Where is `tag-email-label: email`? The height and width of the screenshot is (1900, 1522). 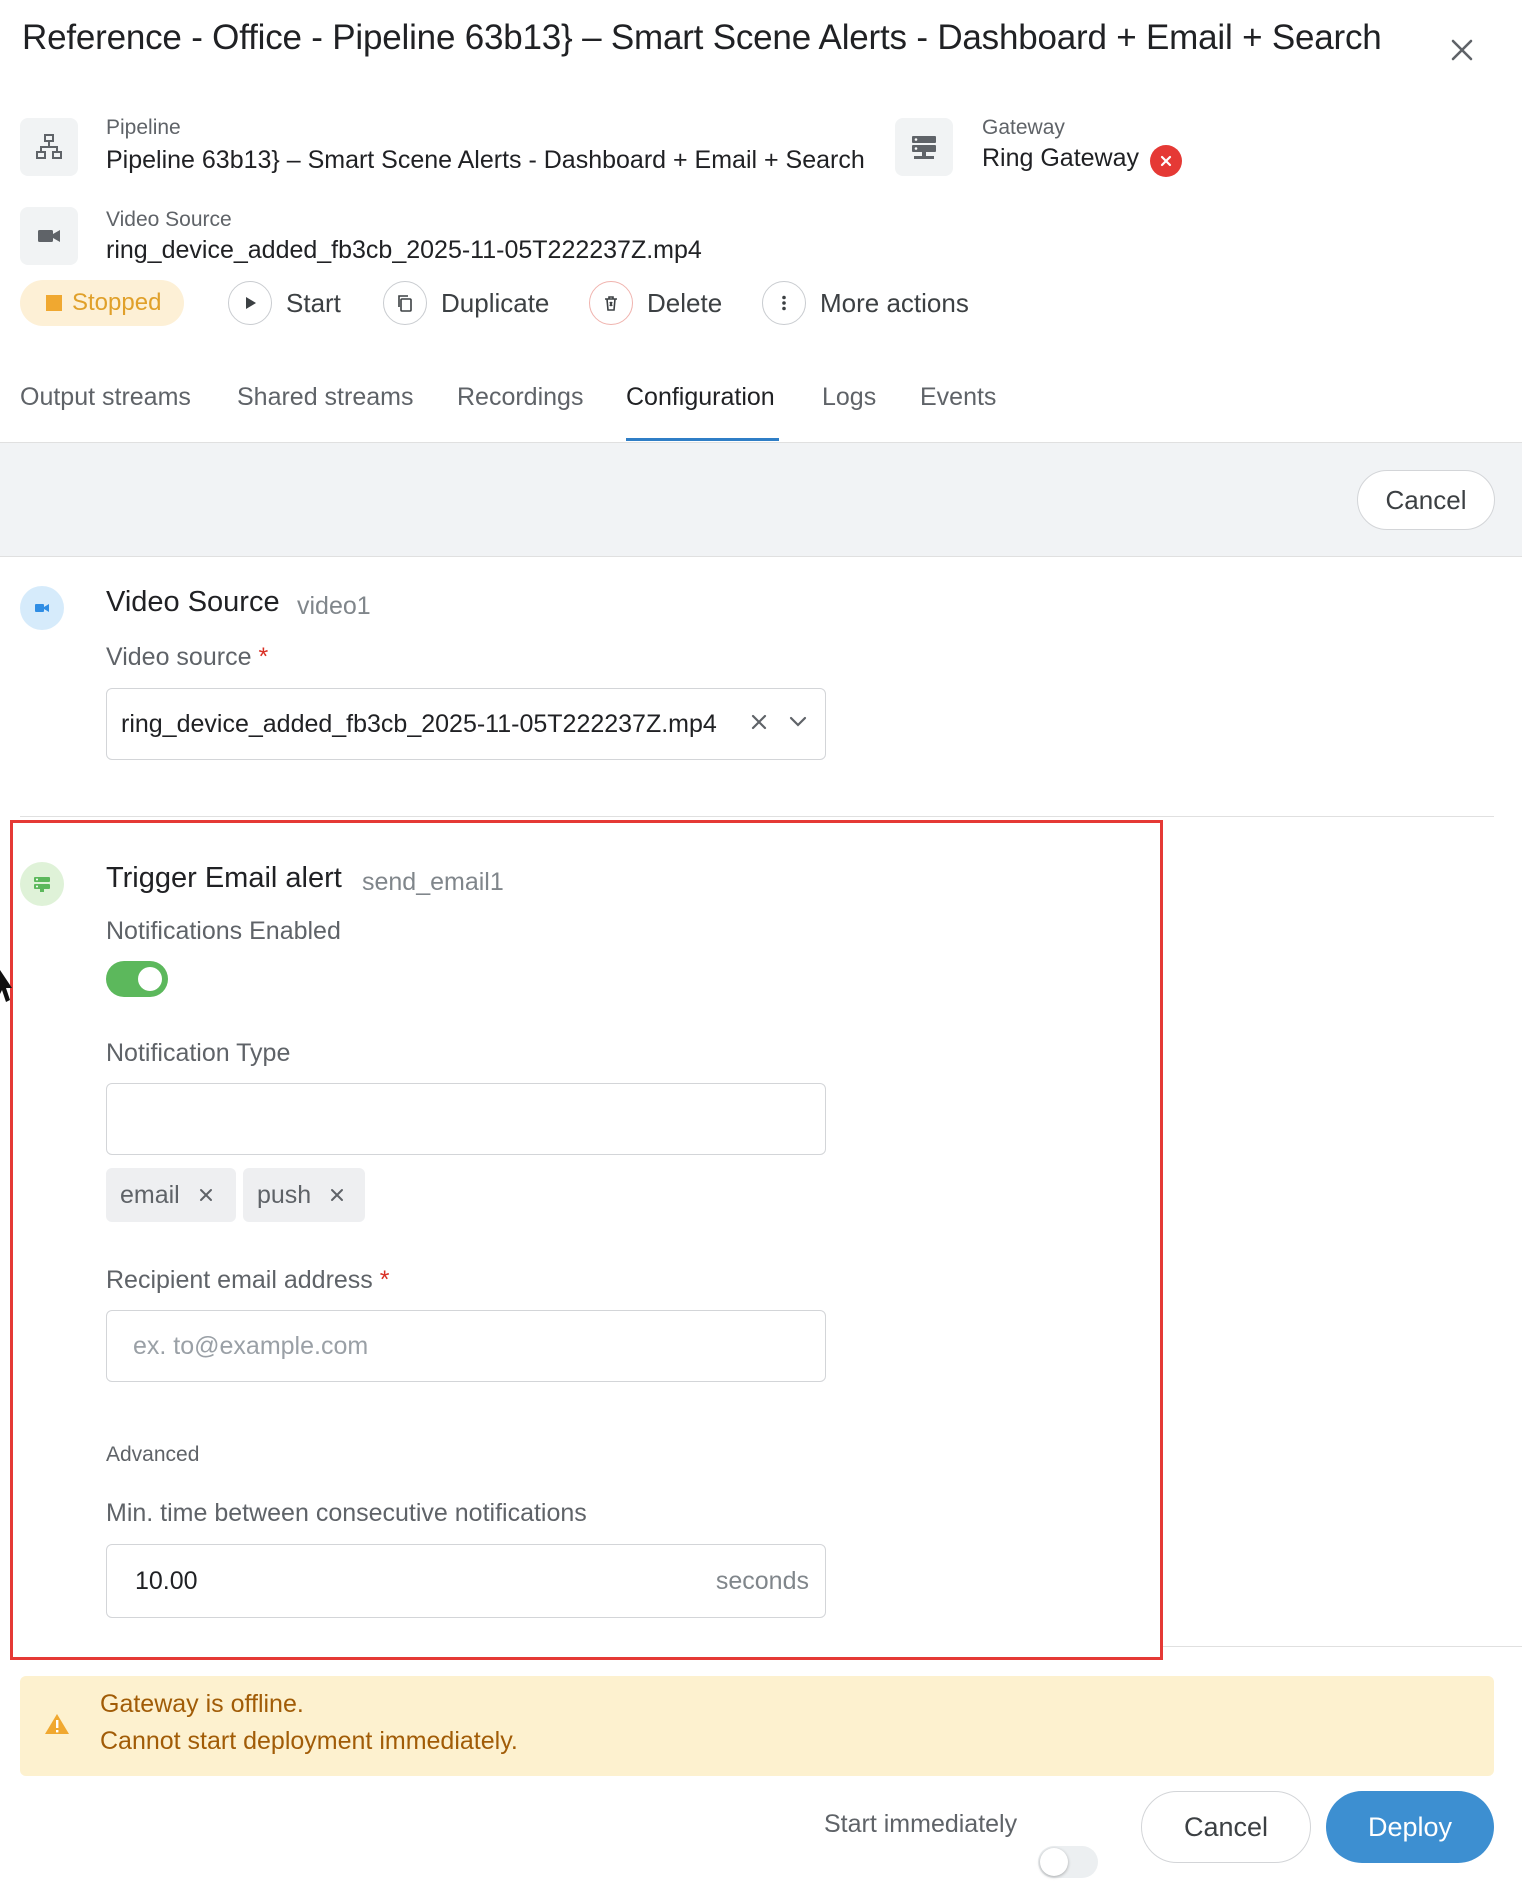
tag-email-label: email is located at coordinates (150, 1194).